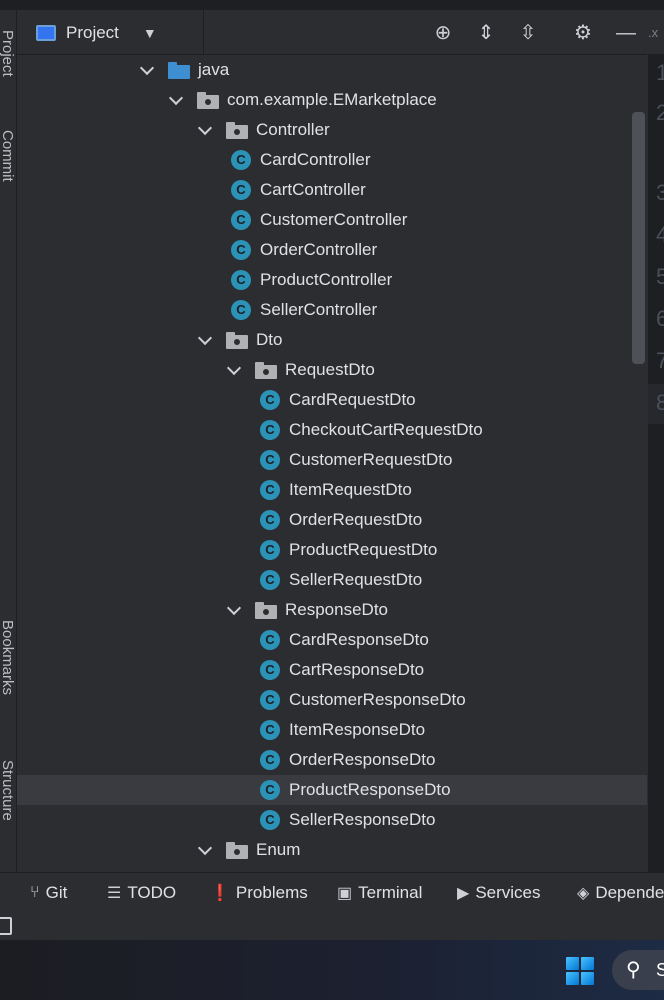  What do you see at coordinates (332, 370) in the screenshot?
I see `tree-folder-row: RequestDto` at bounding box center [332, 370].